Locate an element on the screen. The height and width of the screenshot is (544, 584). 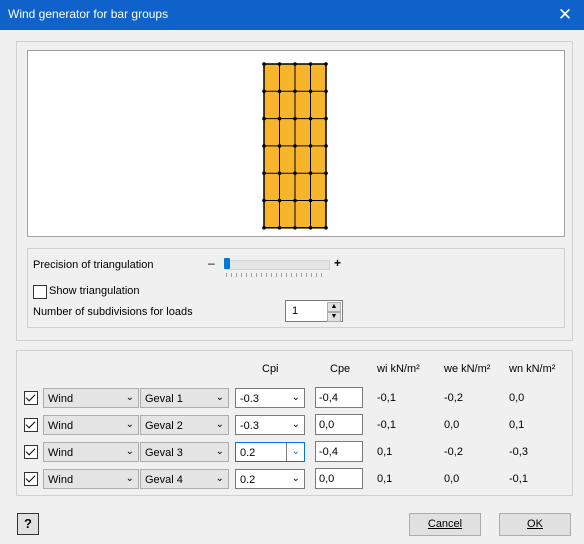
slider-plus-label: + is located at coordinates (338, 263).